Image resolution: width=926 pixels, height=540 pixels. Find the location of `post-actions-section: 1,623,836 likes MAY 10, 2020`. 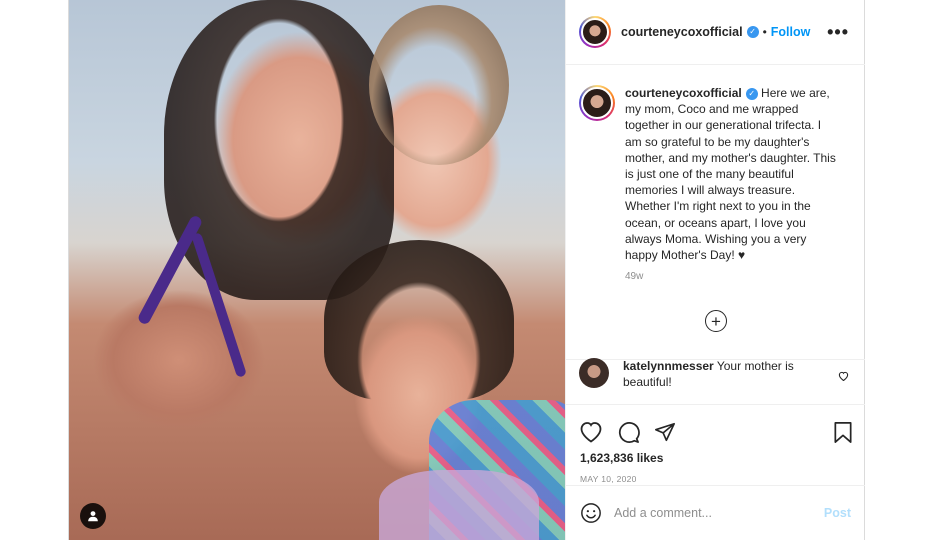

post-actions-section: 1,623,836 likes MAY 10, 2020 is located at coordinates (715, 444).